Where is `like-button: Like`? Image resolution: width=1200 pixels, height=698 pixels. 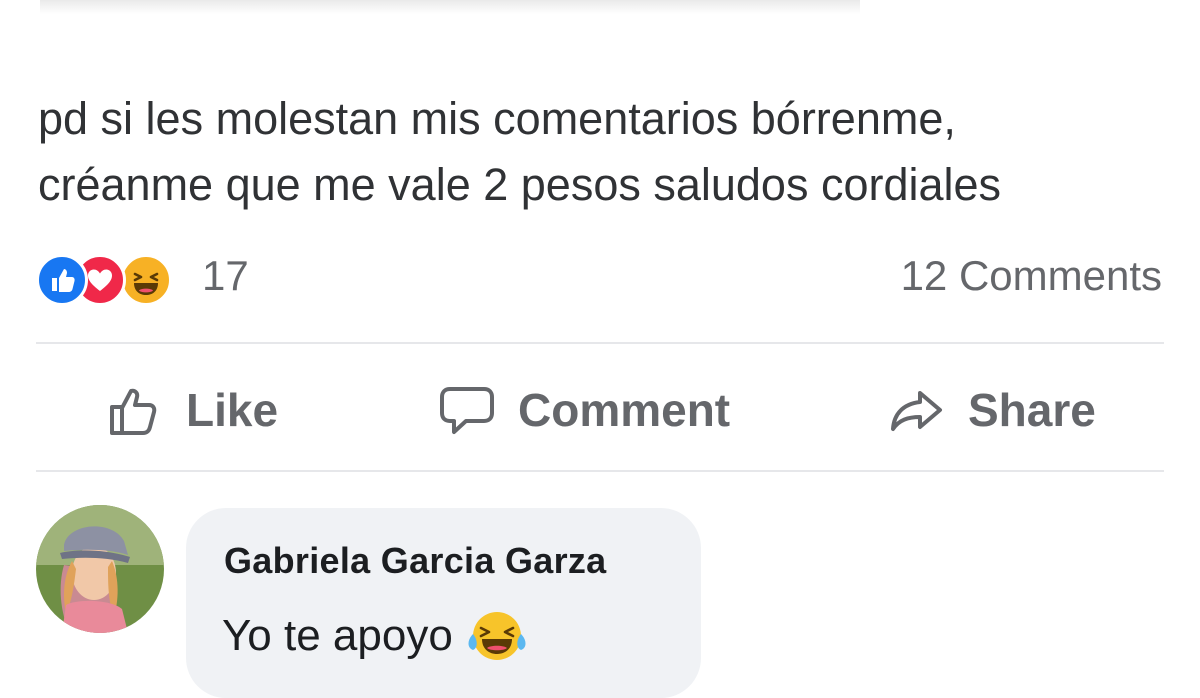 like-button: Like is located at coordinates (192, 410).